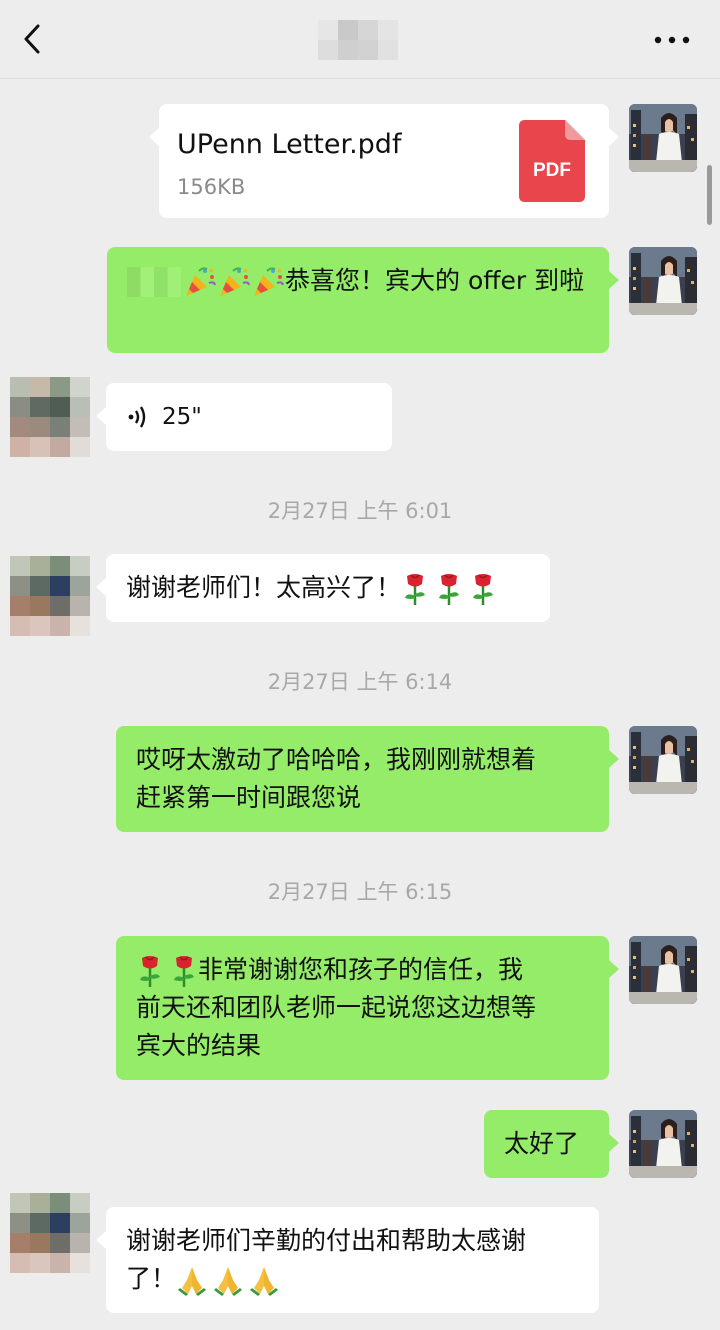 The width and height of the screenshot is (720, 1330). I want to click on self-message: 恭喜您！宾大的 offer 到啦, so click(363, 300).